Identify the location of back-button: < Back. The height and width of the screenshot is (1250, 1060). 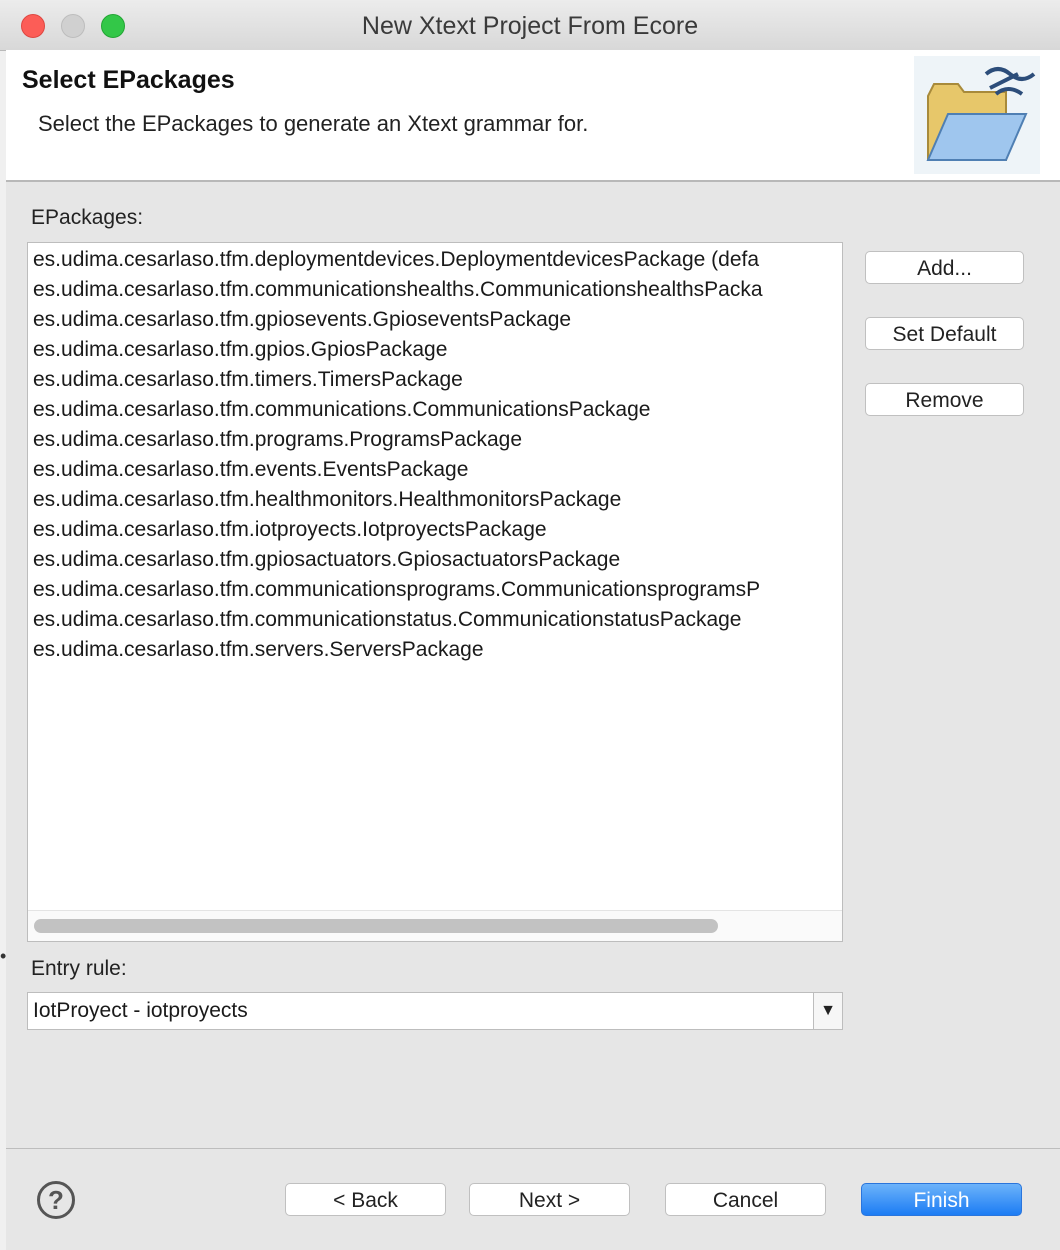
(365, 1199).